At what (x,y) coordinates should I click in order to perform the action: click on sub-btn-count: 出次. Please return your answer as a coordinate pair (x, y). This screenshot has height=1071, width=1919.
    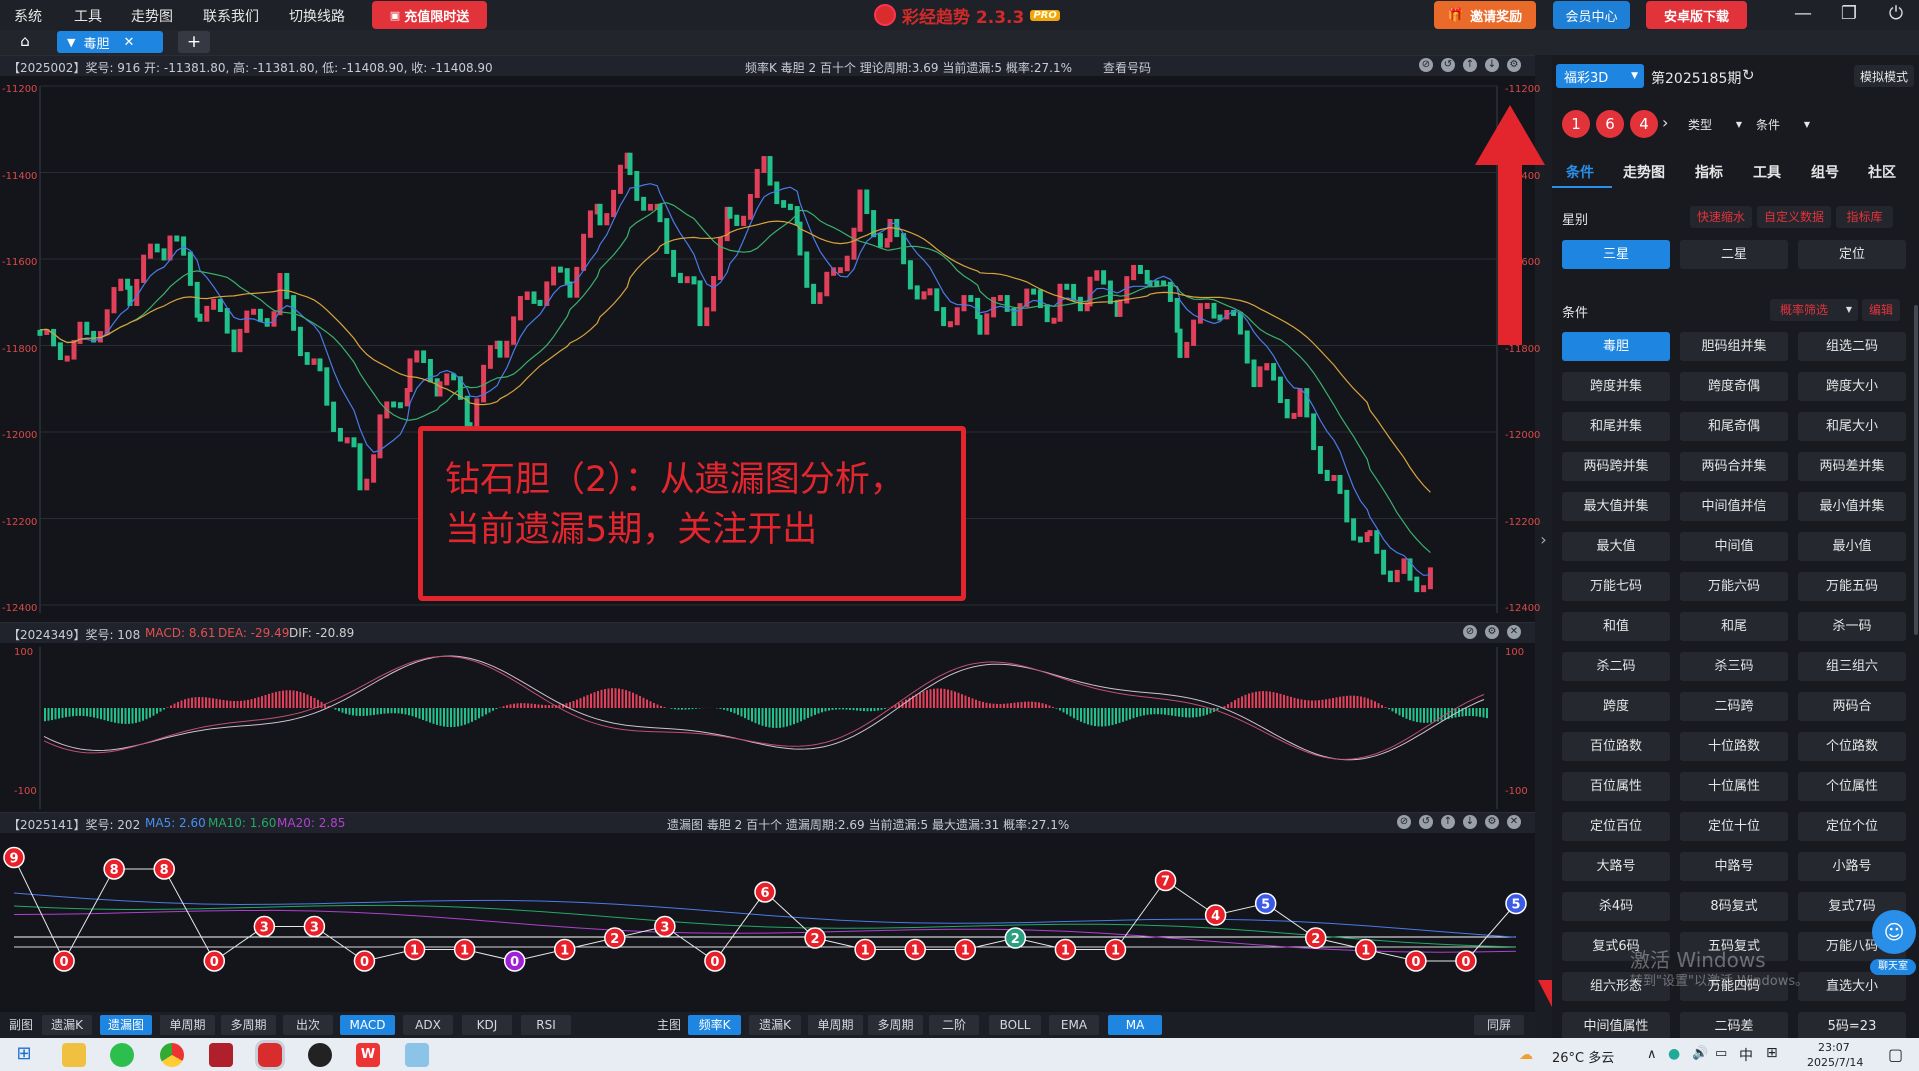
    Looking at the image, I should click on (308, 1025).